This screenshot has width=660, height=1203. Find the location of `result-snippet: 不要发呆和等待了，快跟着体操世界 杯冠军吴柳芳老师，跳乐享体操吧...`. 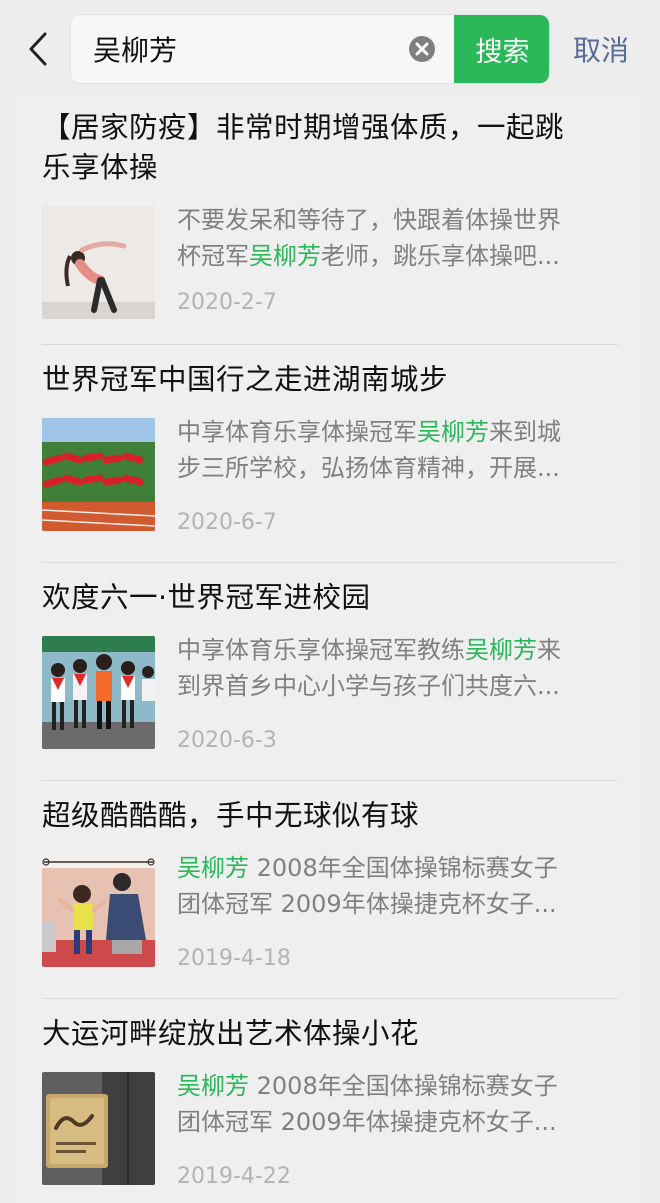

result-snippet: 不要发呆和等待了，快跟着体操世界 杯冠军吴柳芳老师，跳乐享体操吧... is located at coordinates (394, 238).